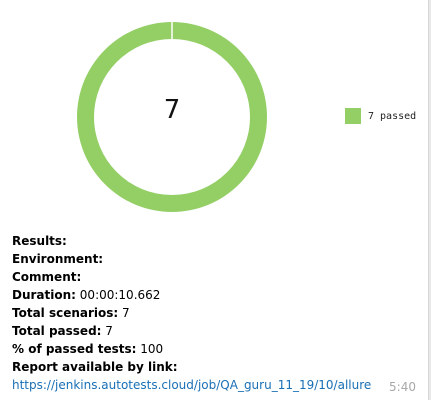  I want to click on total-passed-row: Total passed: 7, so click(217, 331).